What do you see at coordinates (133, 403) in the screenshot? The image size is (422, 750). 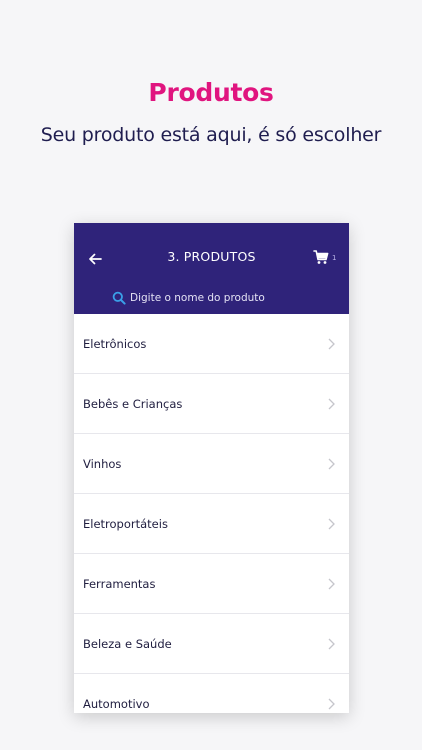 I see `list-item-label: Bebês e Crianças` at bounding box center [133, 403].